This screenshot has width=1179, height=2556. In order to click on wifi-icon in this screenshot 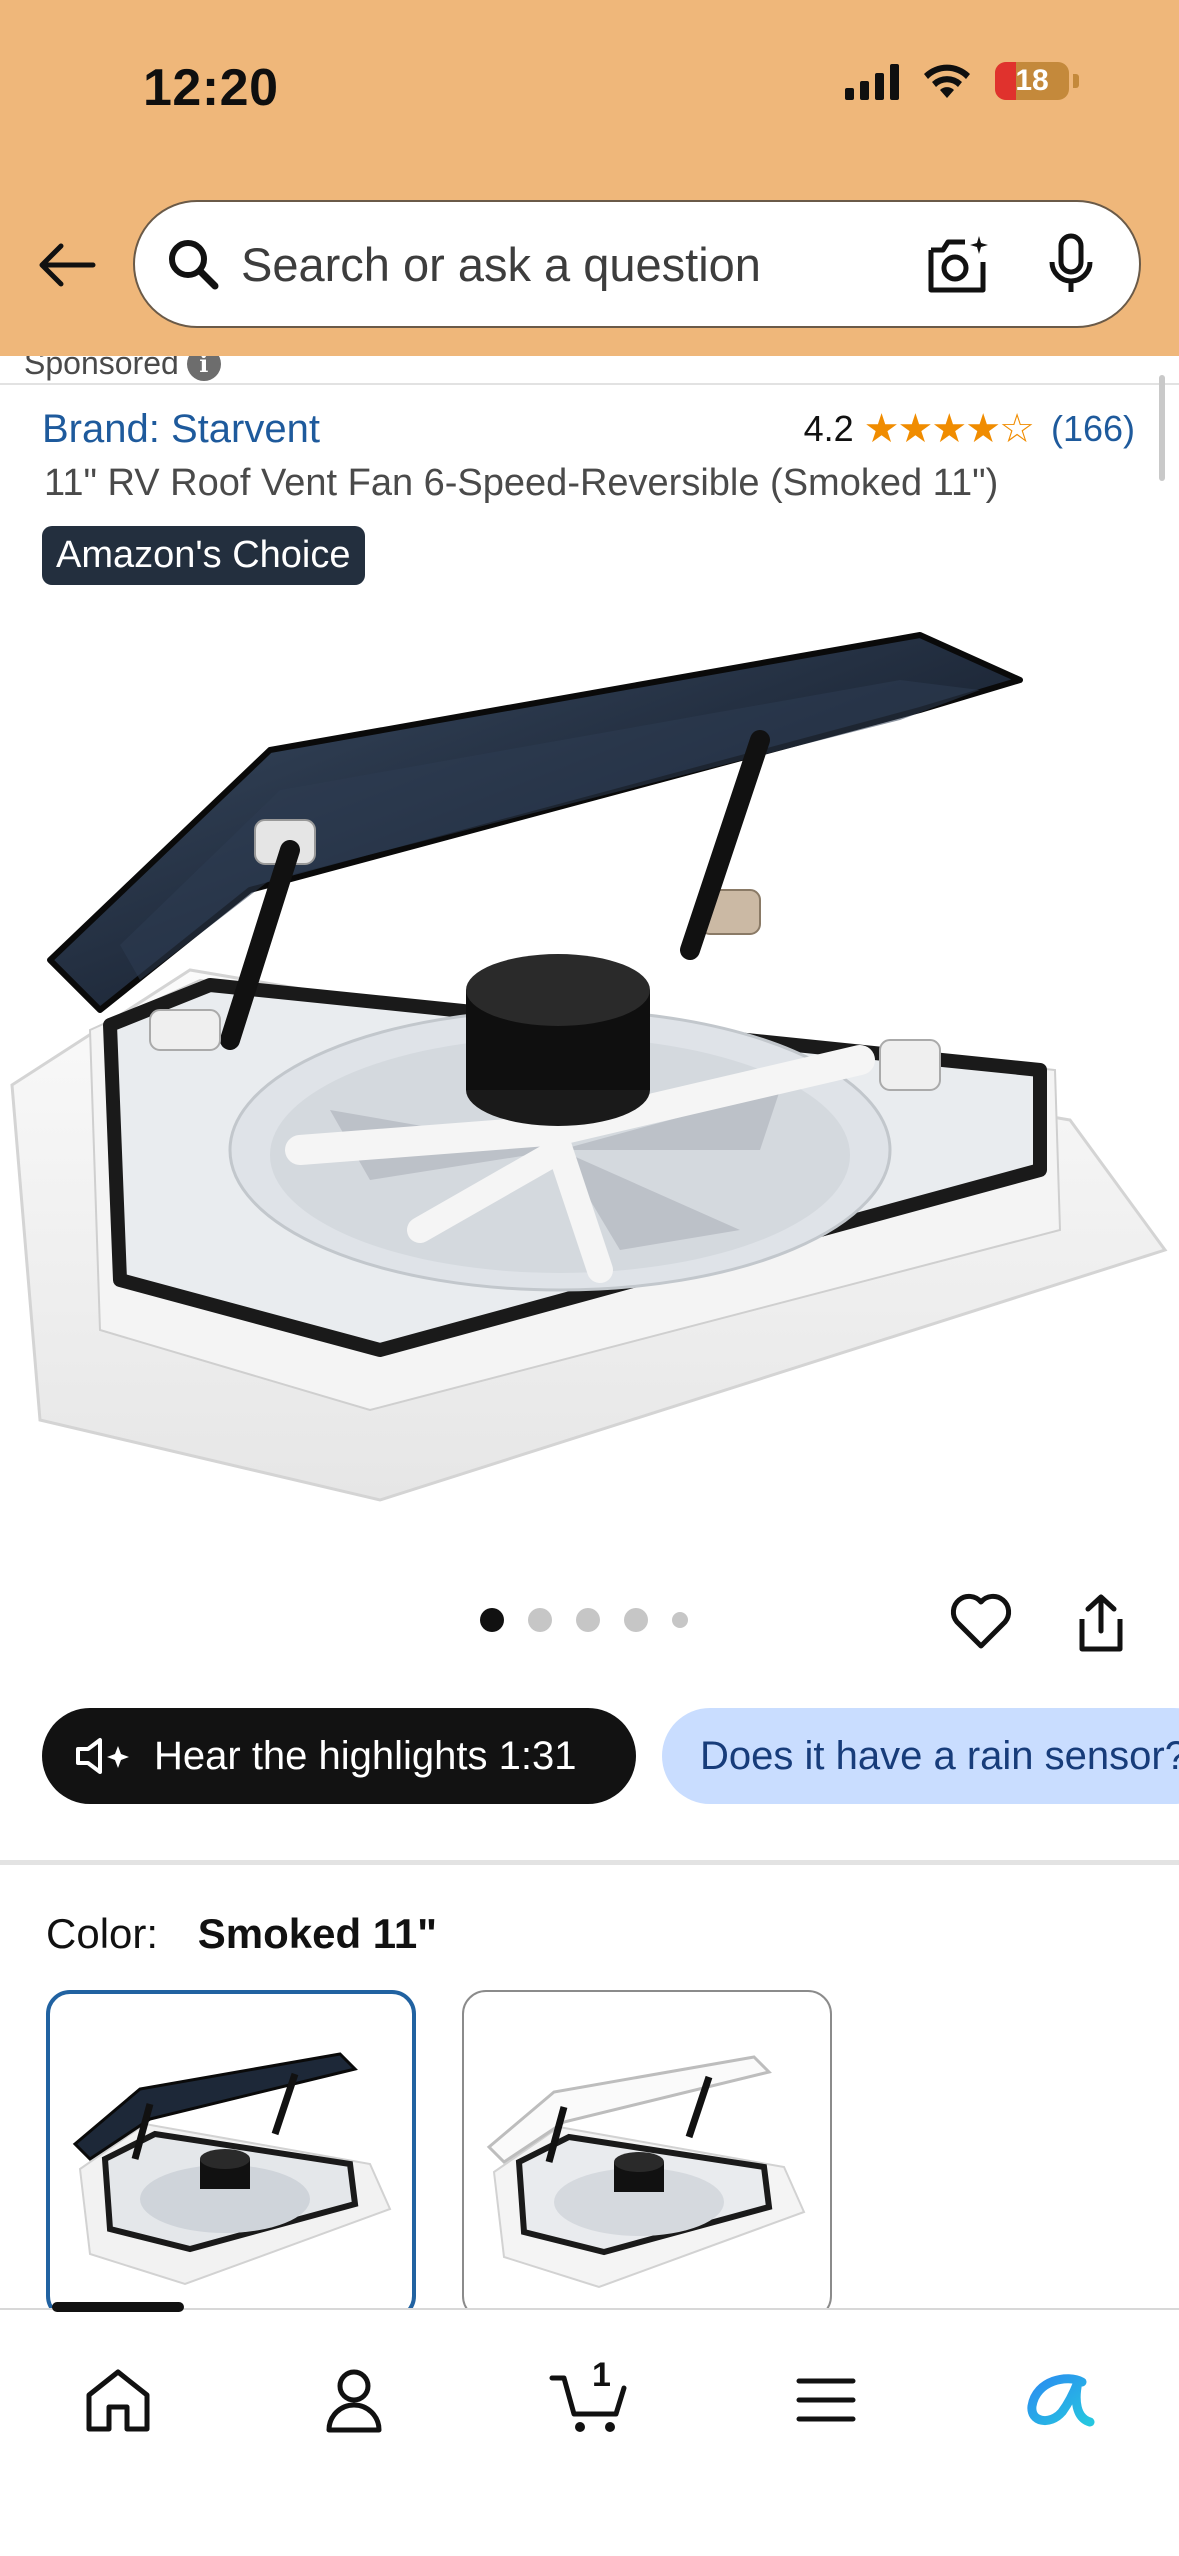, I will do `click(947, 81)`.